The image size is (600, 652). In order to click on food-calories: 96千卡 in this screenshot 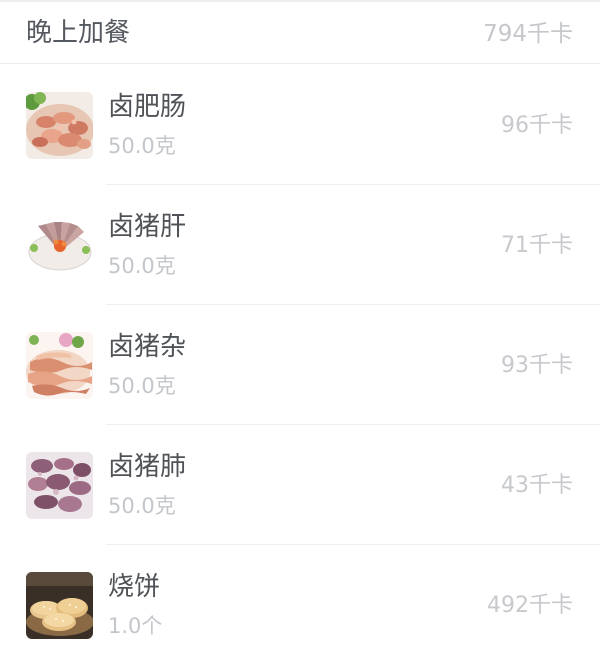, I will do `click(537, 125)`.